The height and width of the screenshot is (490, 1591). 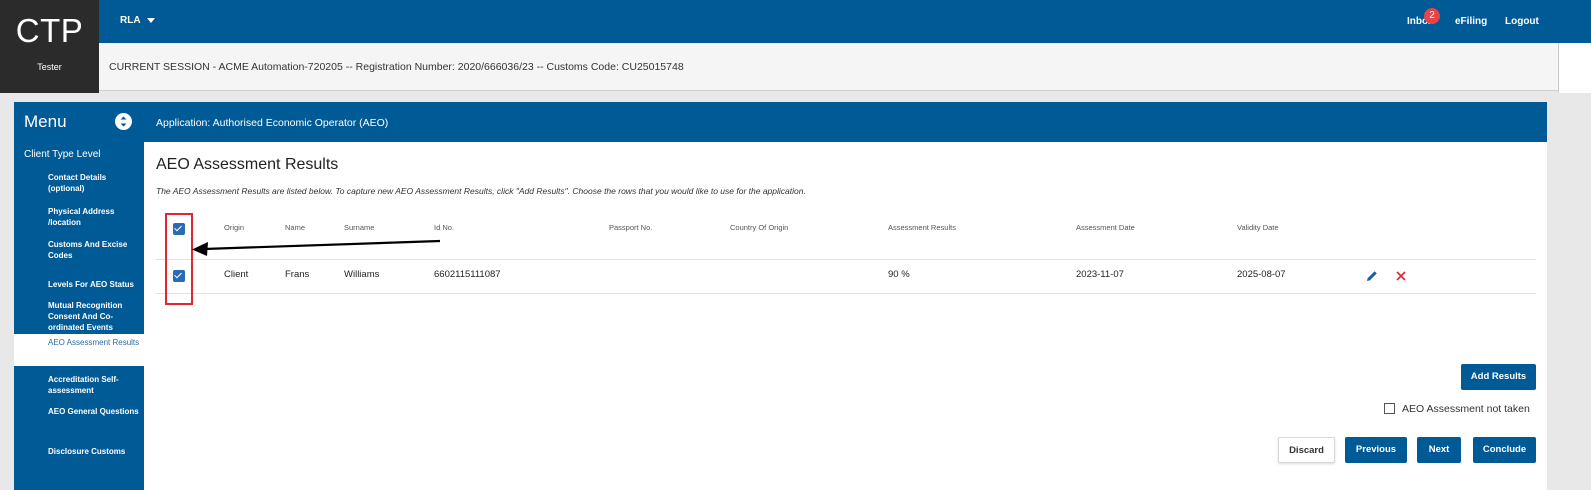 I want to click on add-results-button: Add Results, so click(x=1498, y=377).